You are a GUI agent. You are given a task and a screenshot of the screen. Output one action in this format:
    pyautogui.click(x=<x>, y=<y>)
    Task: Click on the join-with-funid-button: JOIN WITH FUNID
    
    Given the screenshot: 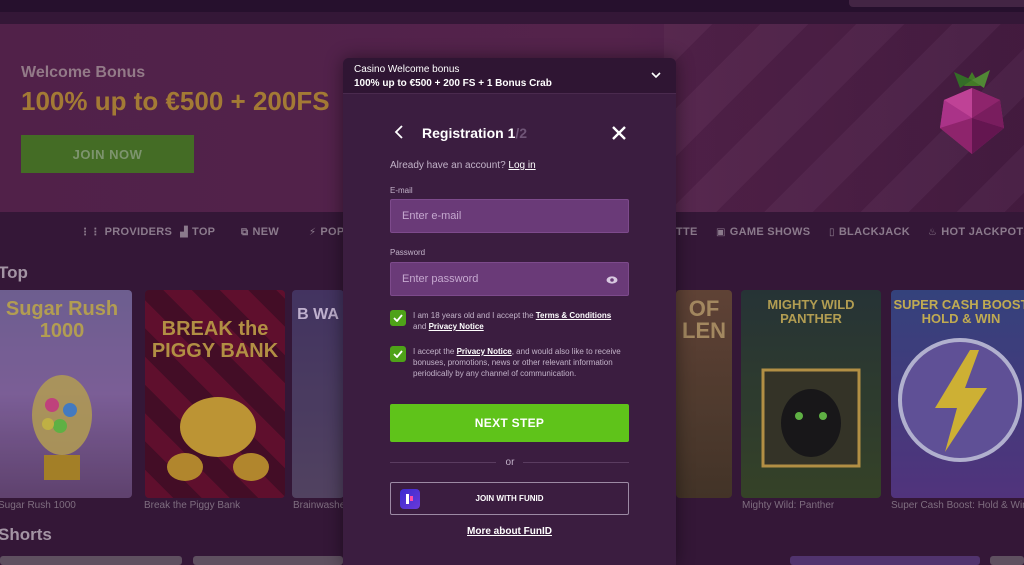 What is the action you would take?
    pyautogui.click(x=509, y=498)
    